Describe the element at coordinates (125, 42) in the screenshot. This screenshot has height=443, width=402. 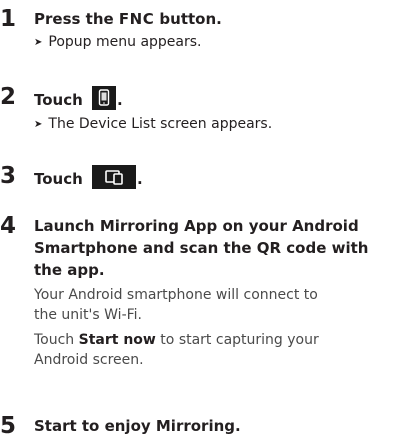
I see `step-result-text: Popup menu appears.` at that location.